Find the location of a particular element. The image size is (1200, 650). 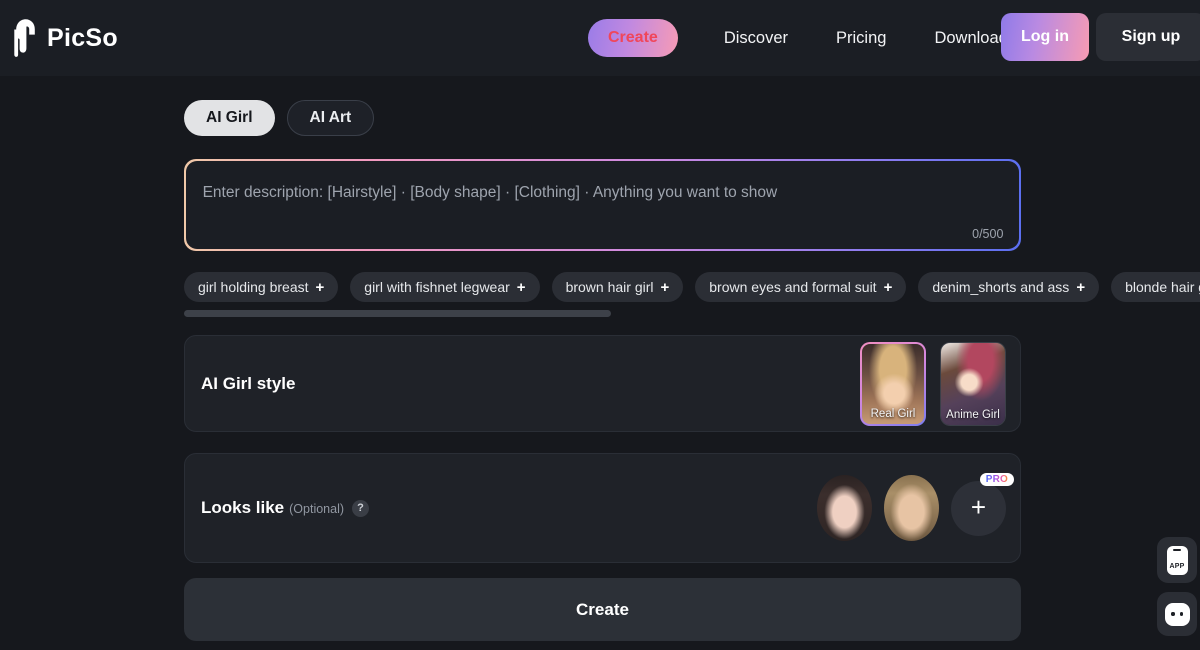

style-card-anime-girl: Anime Girl is located at coordinates (973, 383).